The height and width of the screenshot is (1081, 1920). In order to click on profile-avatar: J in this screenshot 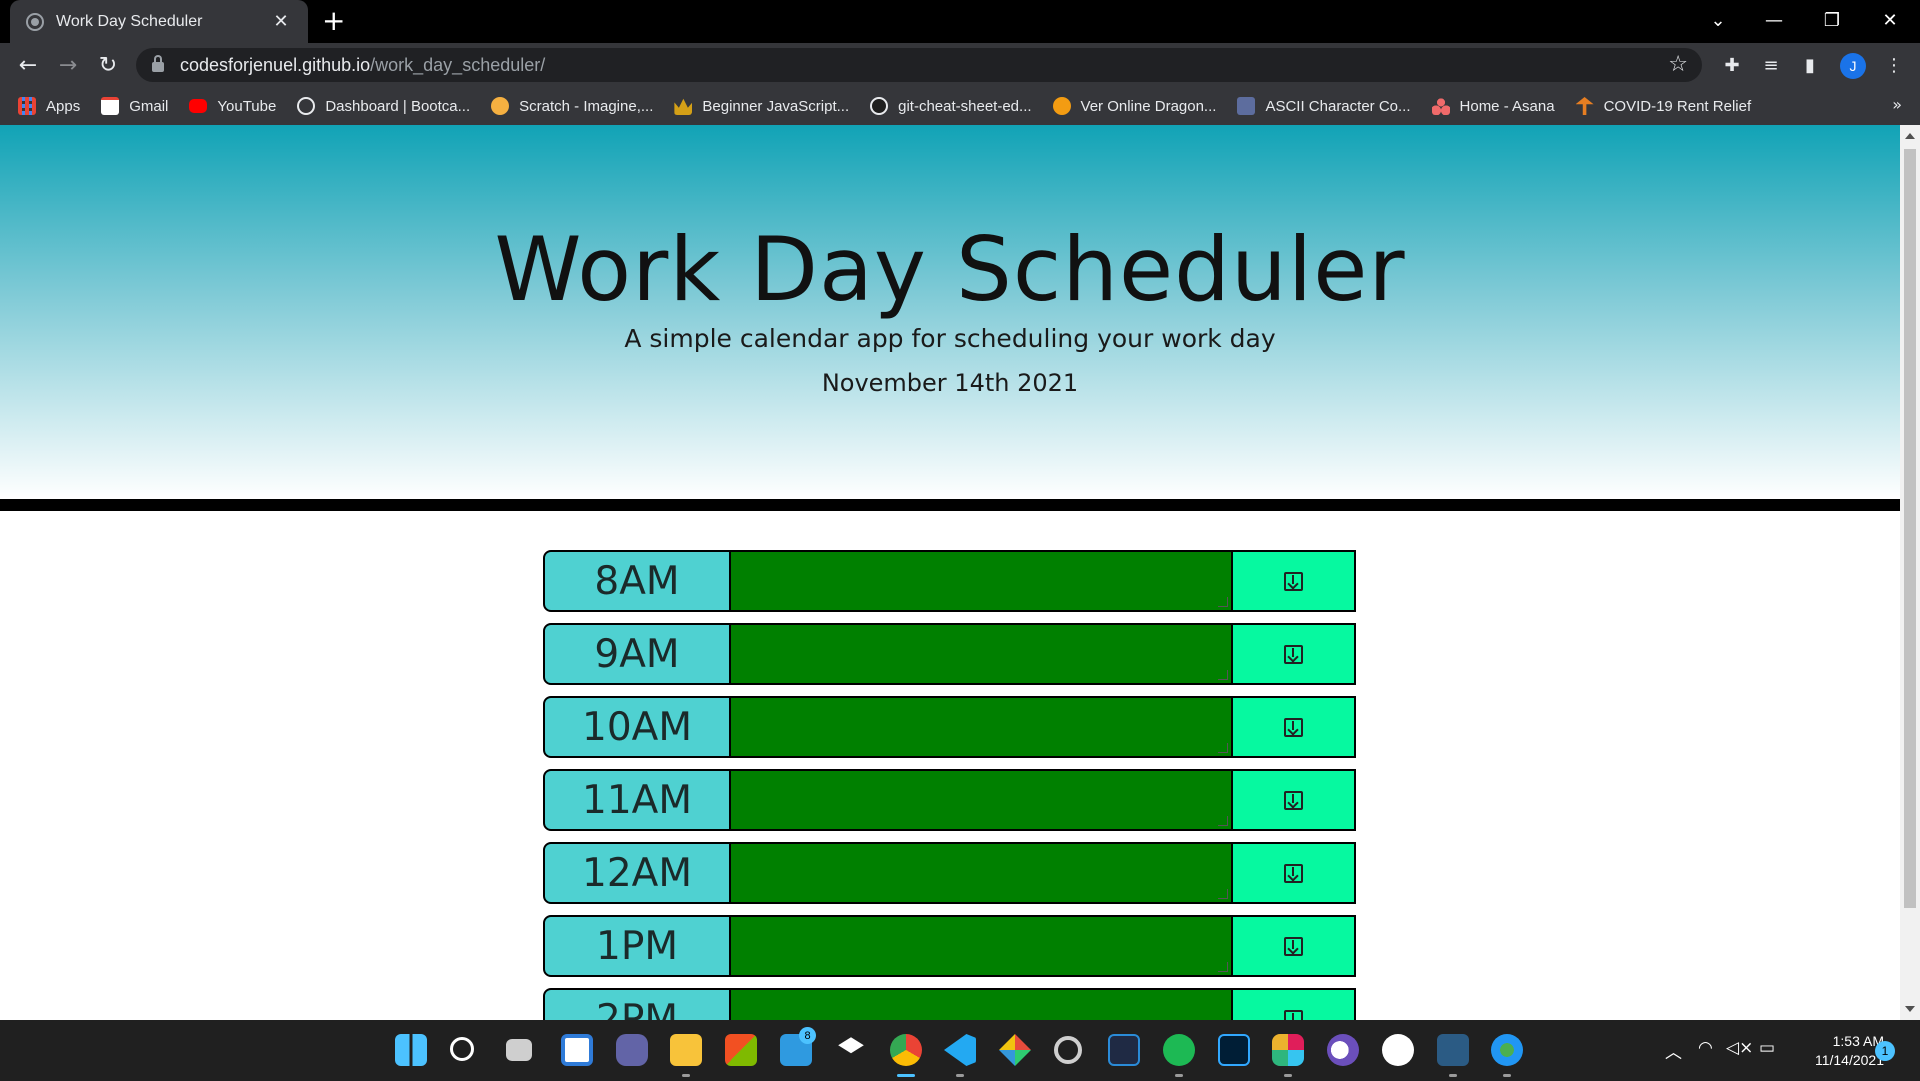, I will do `click(1853, 66)`.